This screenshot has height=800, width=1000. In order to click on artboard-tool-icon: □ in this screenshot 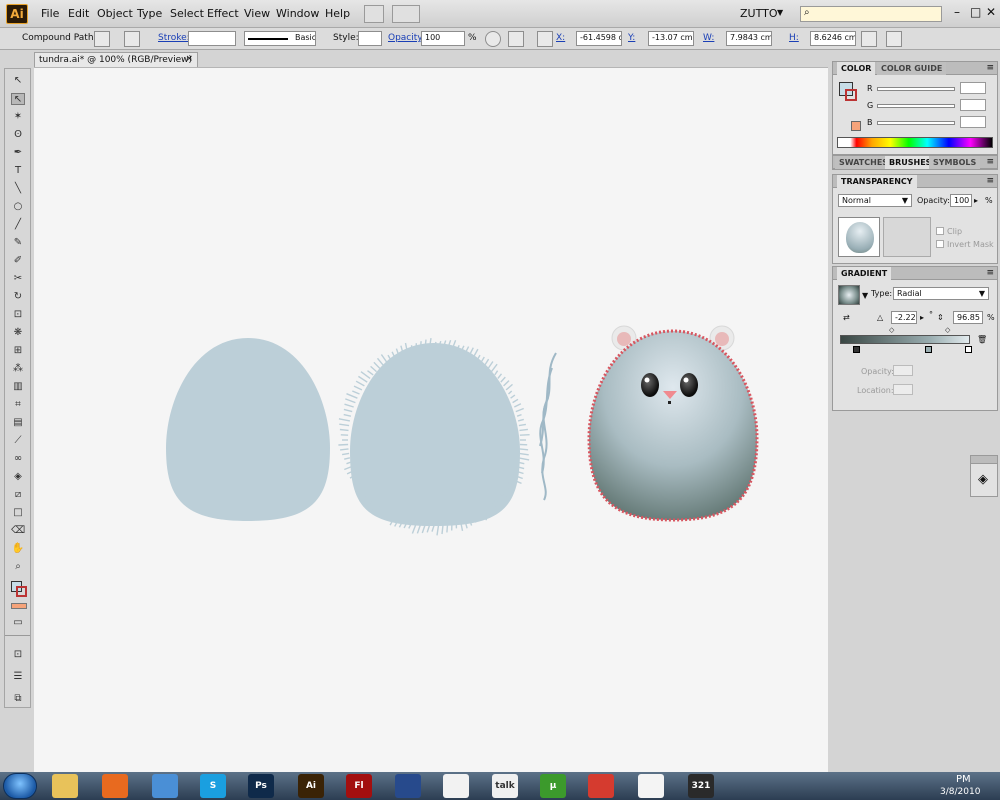, I will do `click(18, 513)`.